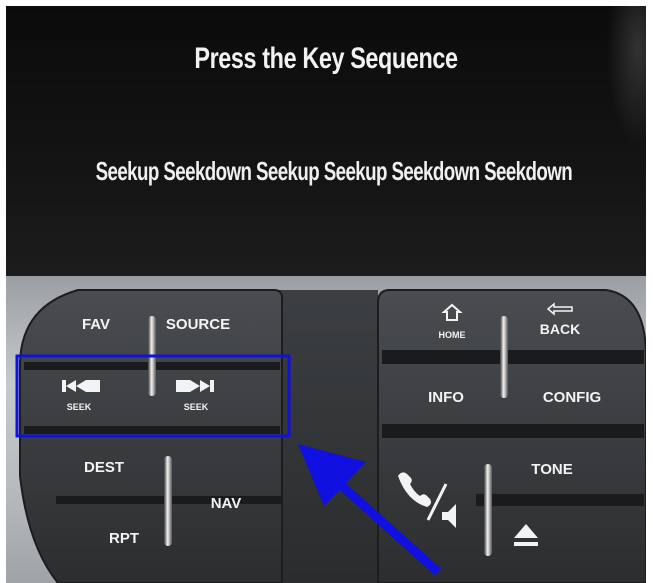 This screenshot has height=583, width=653. Describe the element at coordinates (96, 324) in the screenshot. I see `fav-label: FAV` at that location.